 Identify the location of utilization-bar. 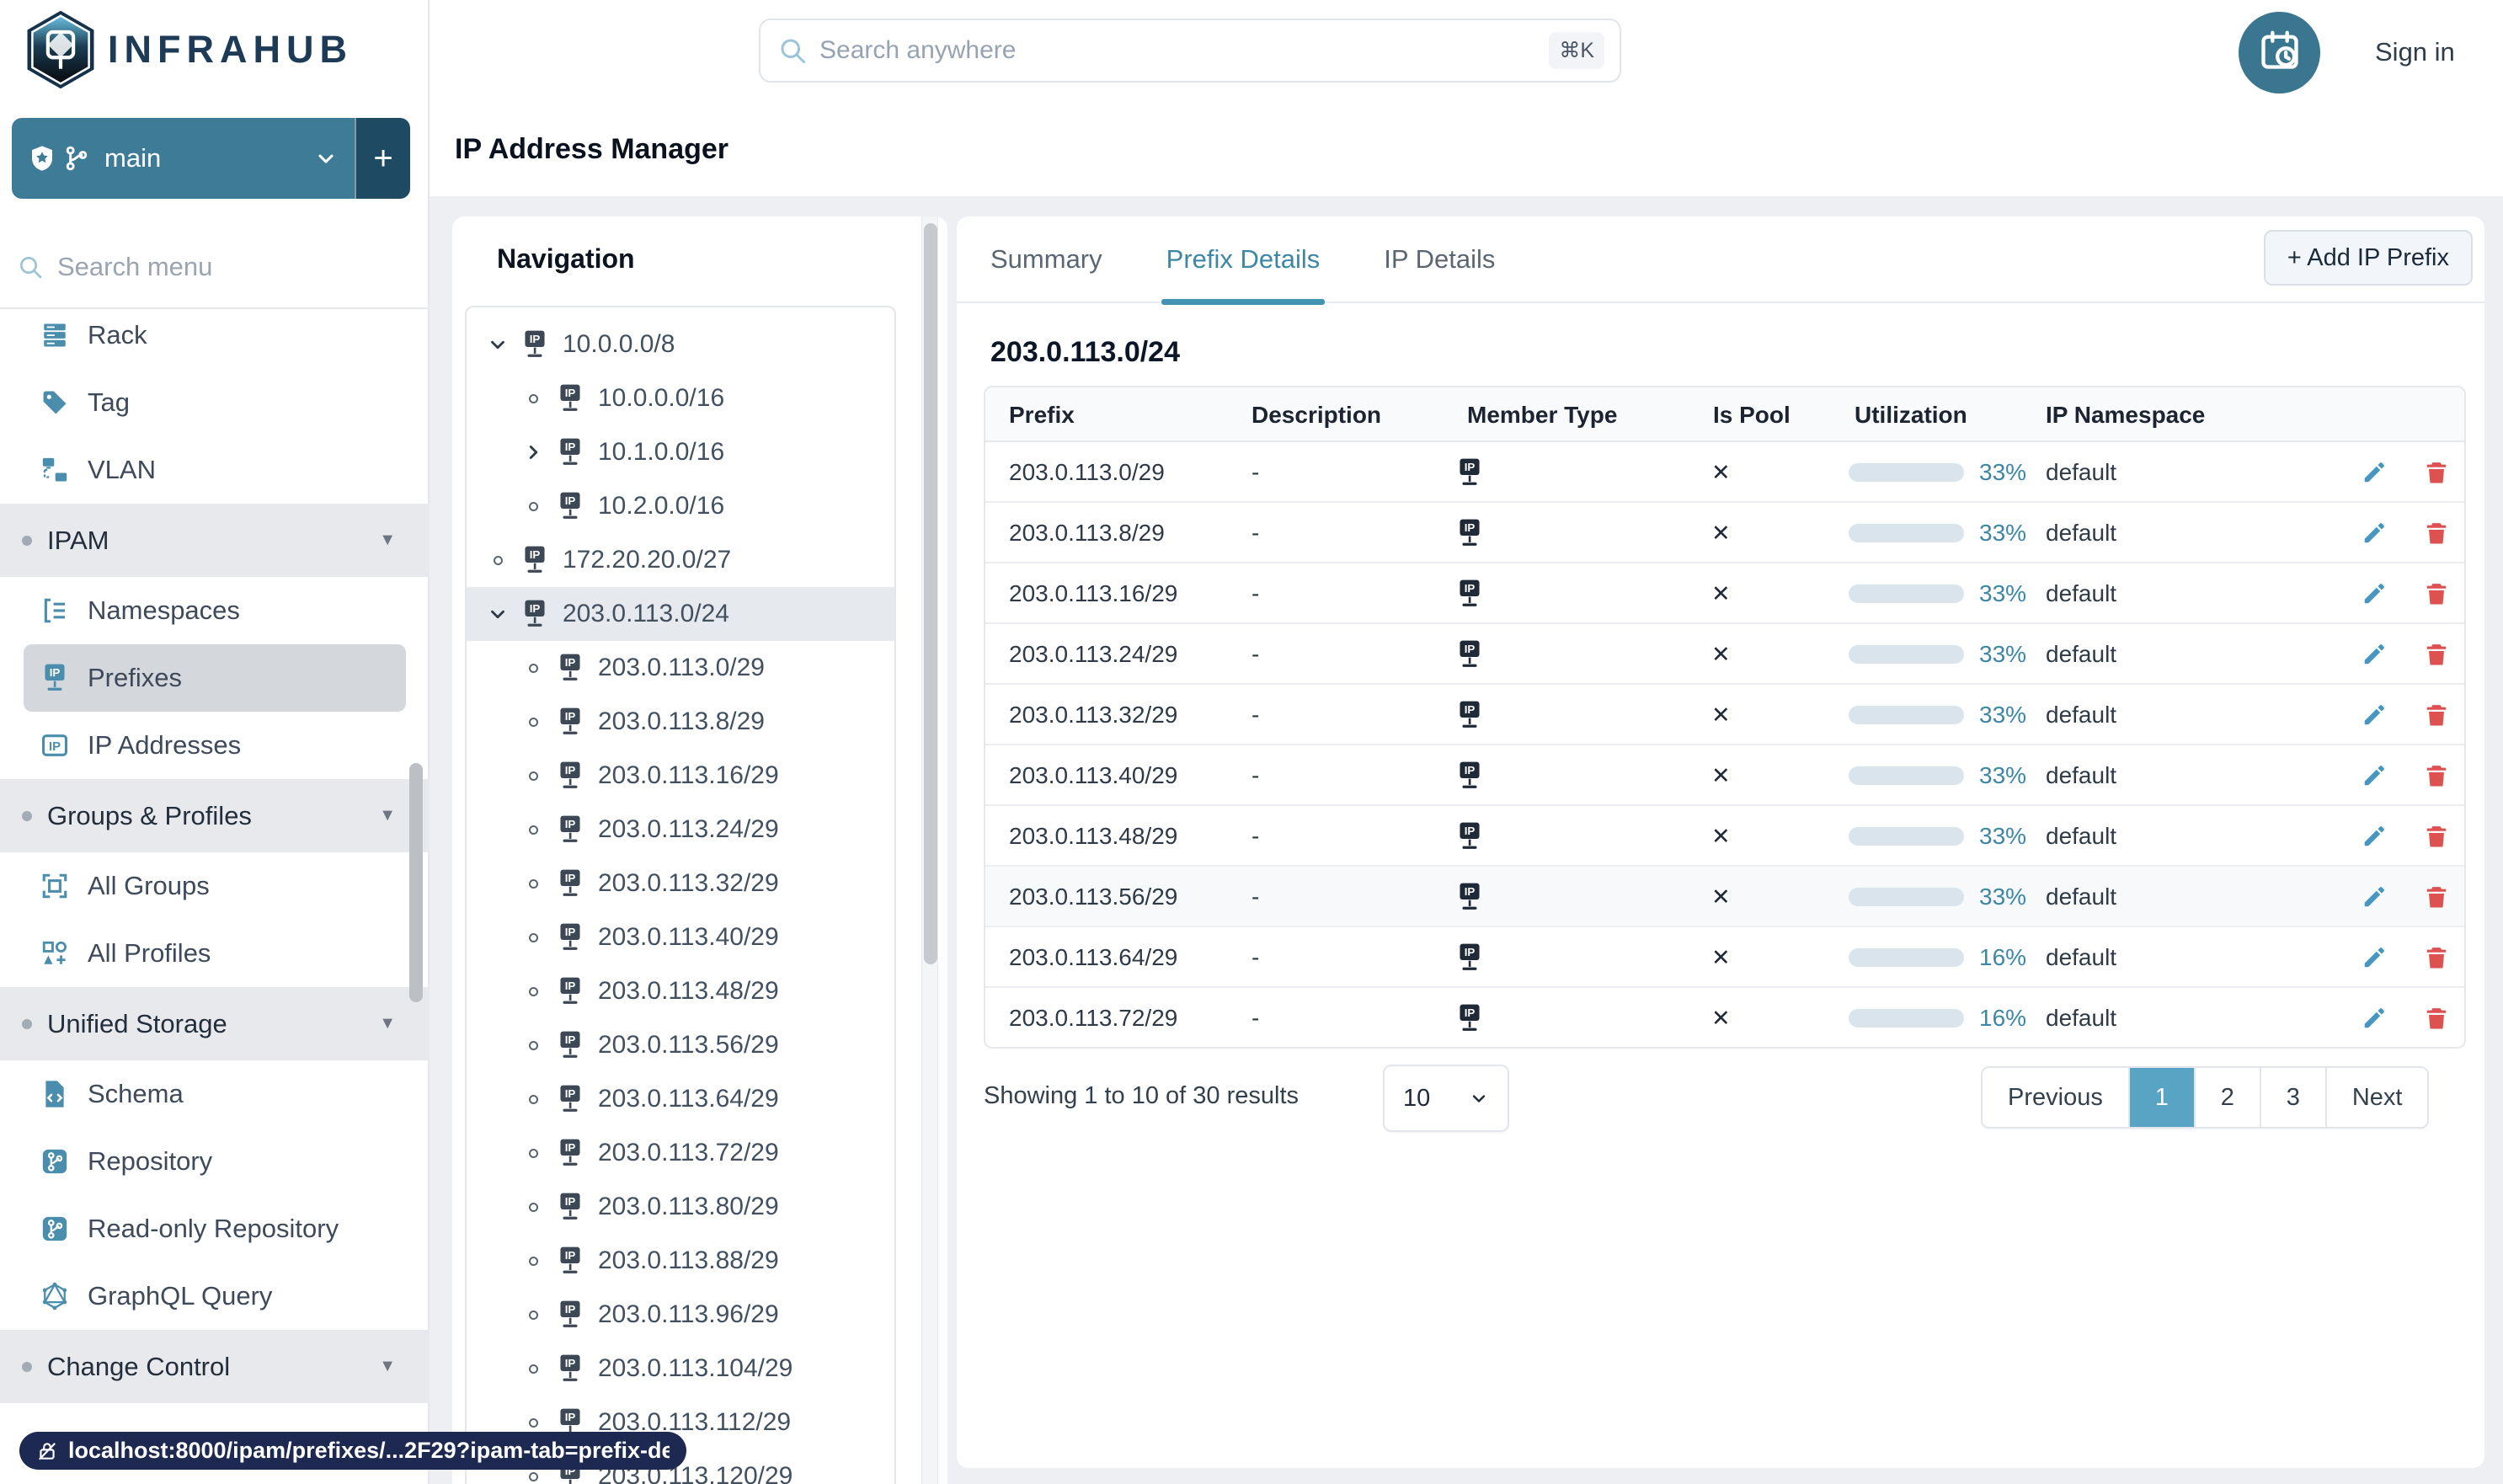
(1906, 473).